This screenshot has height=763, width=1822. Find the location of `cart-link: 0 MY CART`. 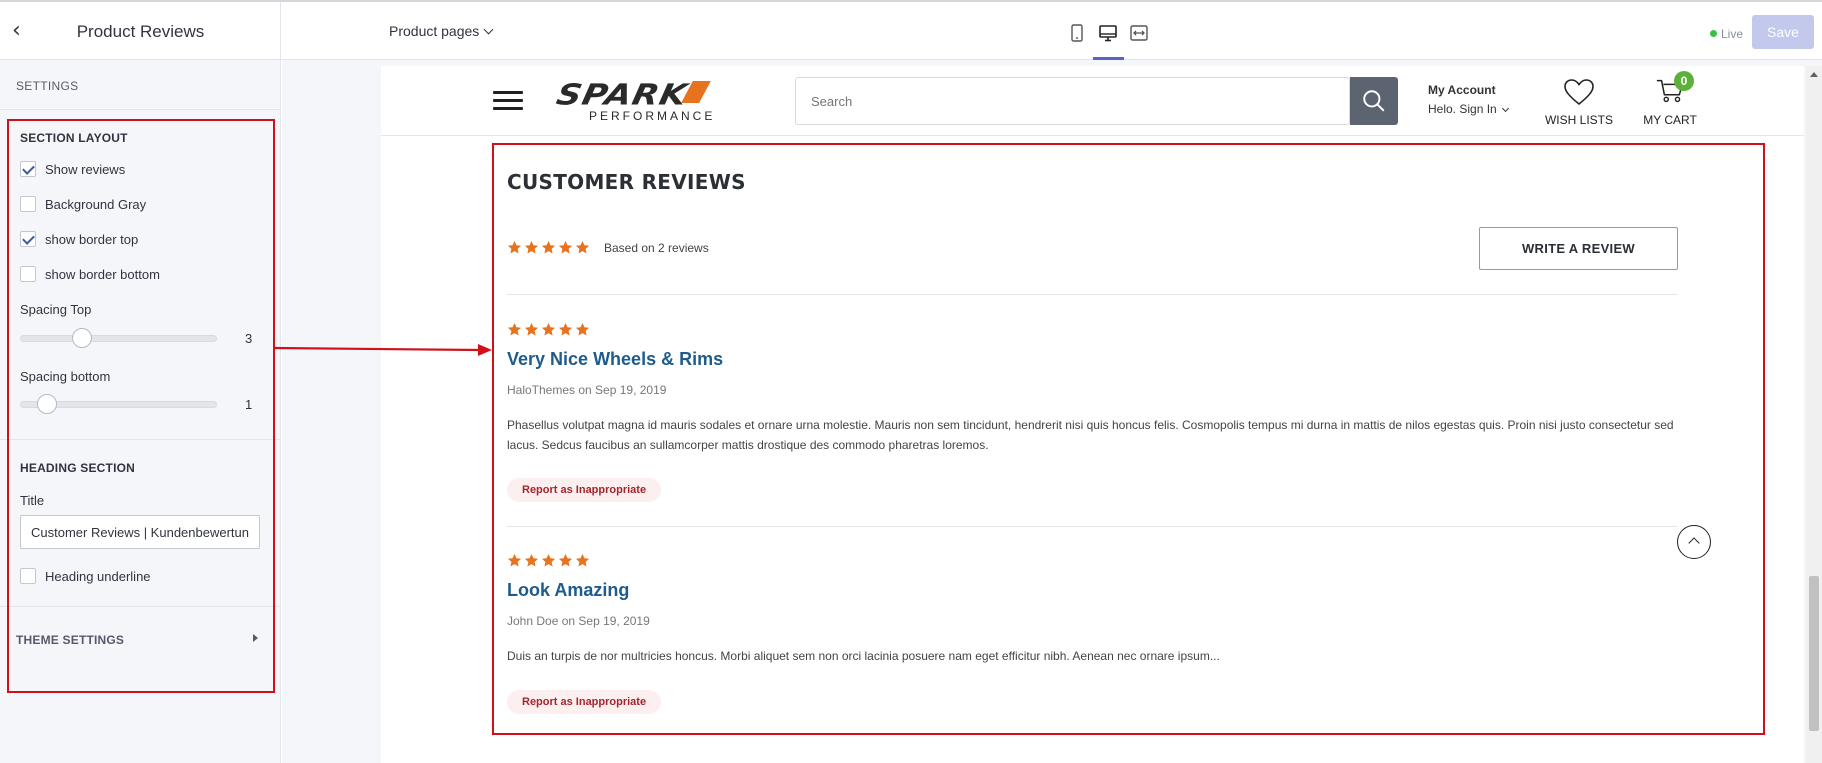

cart-link: 0 MY CART is located at coordinates (1670, 99).